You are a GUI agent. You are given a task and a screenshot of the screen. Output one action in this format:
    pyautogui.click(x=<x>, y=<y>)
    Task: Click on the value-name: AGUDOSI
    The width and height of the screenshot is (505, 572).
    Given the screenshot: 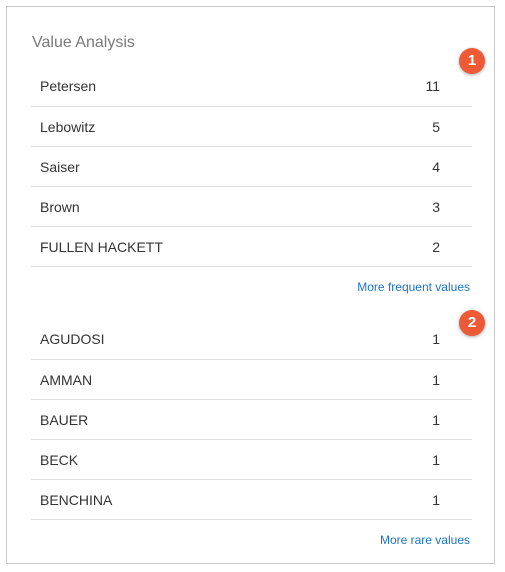 What is the action you would take?
    pyautogui.click(x=72, y=339)
    